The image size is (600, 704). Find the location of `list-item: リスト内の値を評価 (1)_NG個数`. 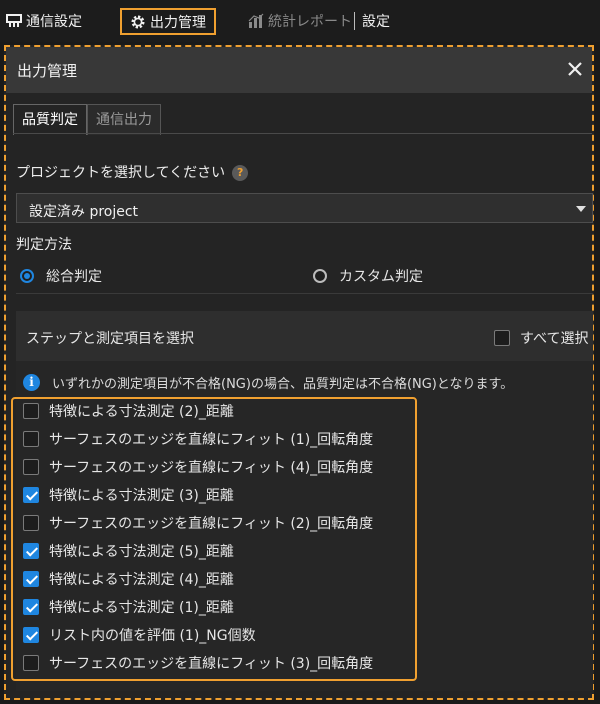

list-item: リスト内の値を評価 (1)_NG個数 is located at coordinates (139, 635).